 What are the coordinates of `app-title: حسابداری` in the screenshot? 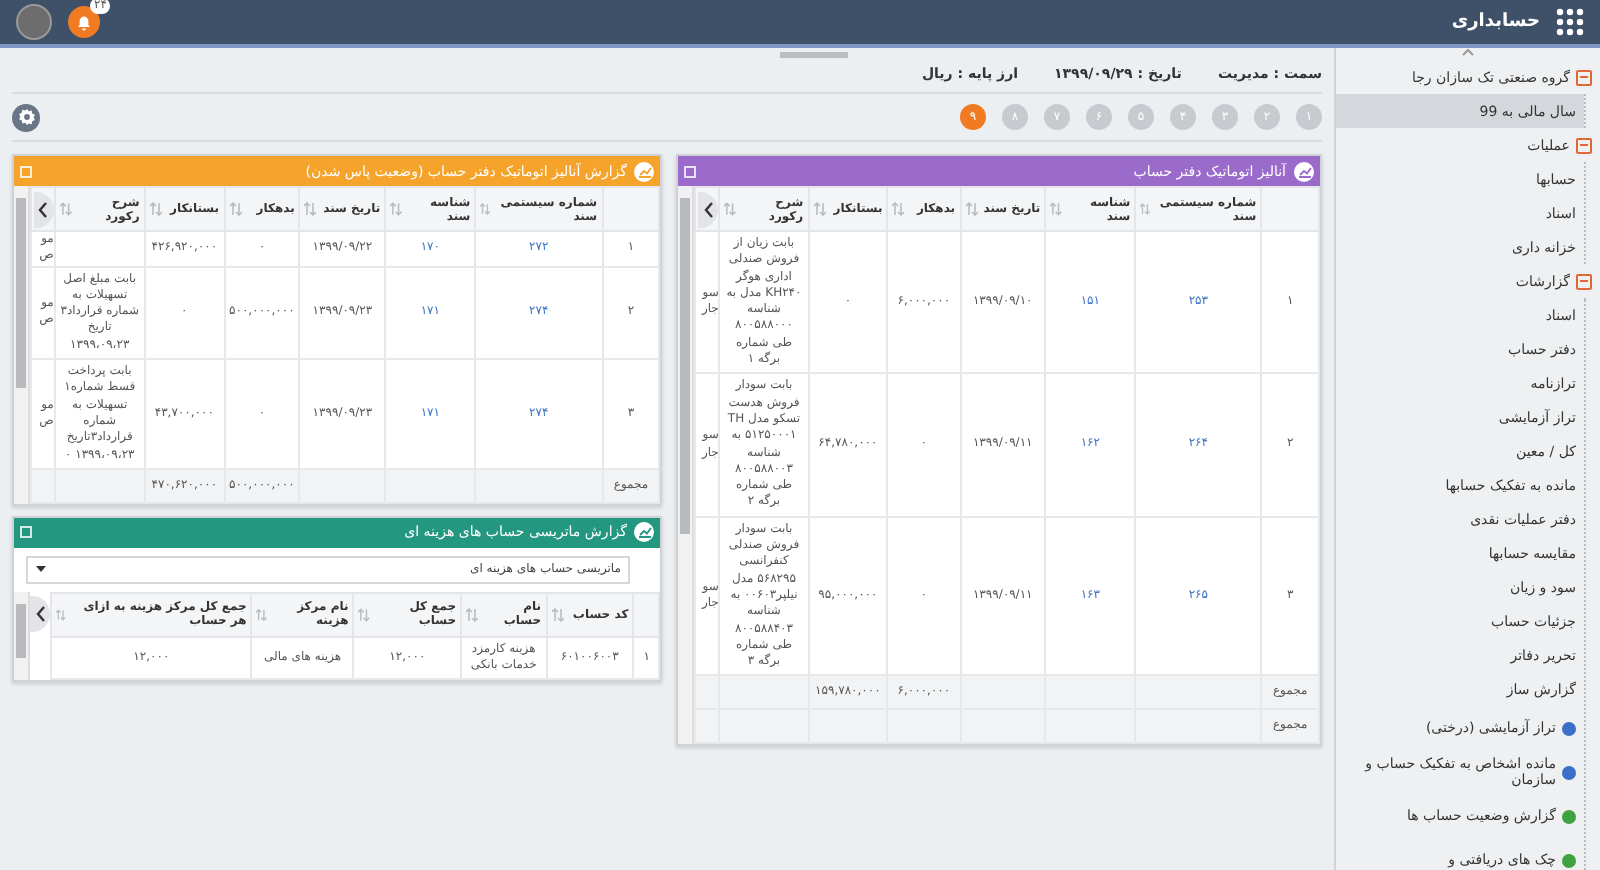 It's located at (1495, 22).